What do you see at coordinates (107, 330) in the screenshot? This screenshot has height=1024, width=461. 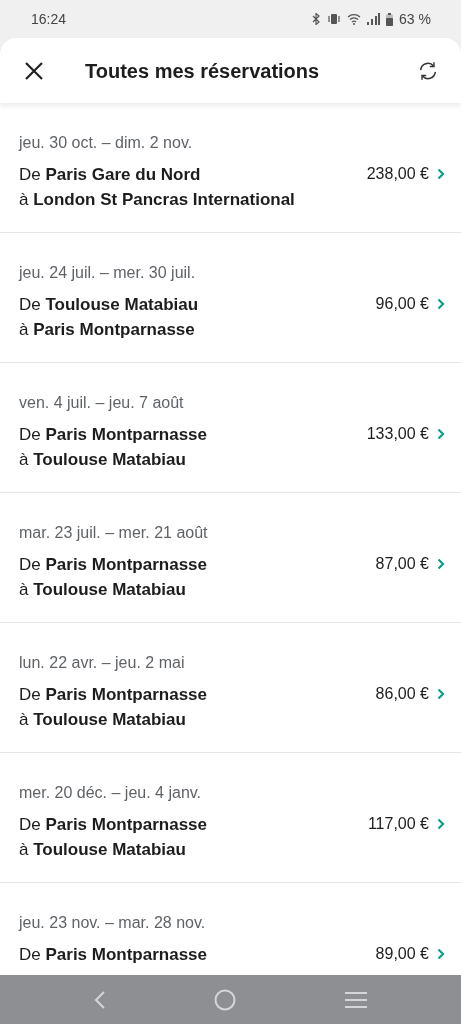 I see `destination-text: à Paris Montparnasse` at bounding box center [107, 330].